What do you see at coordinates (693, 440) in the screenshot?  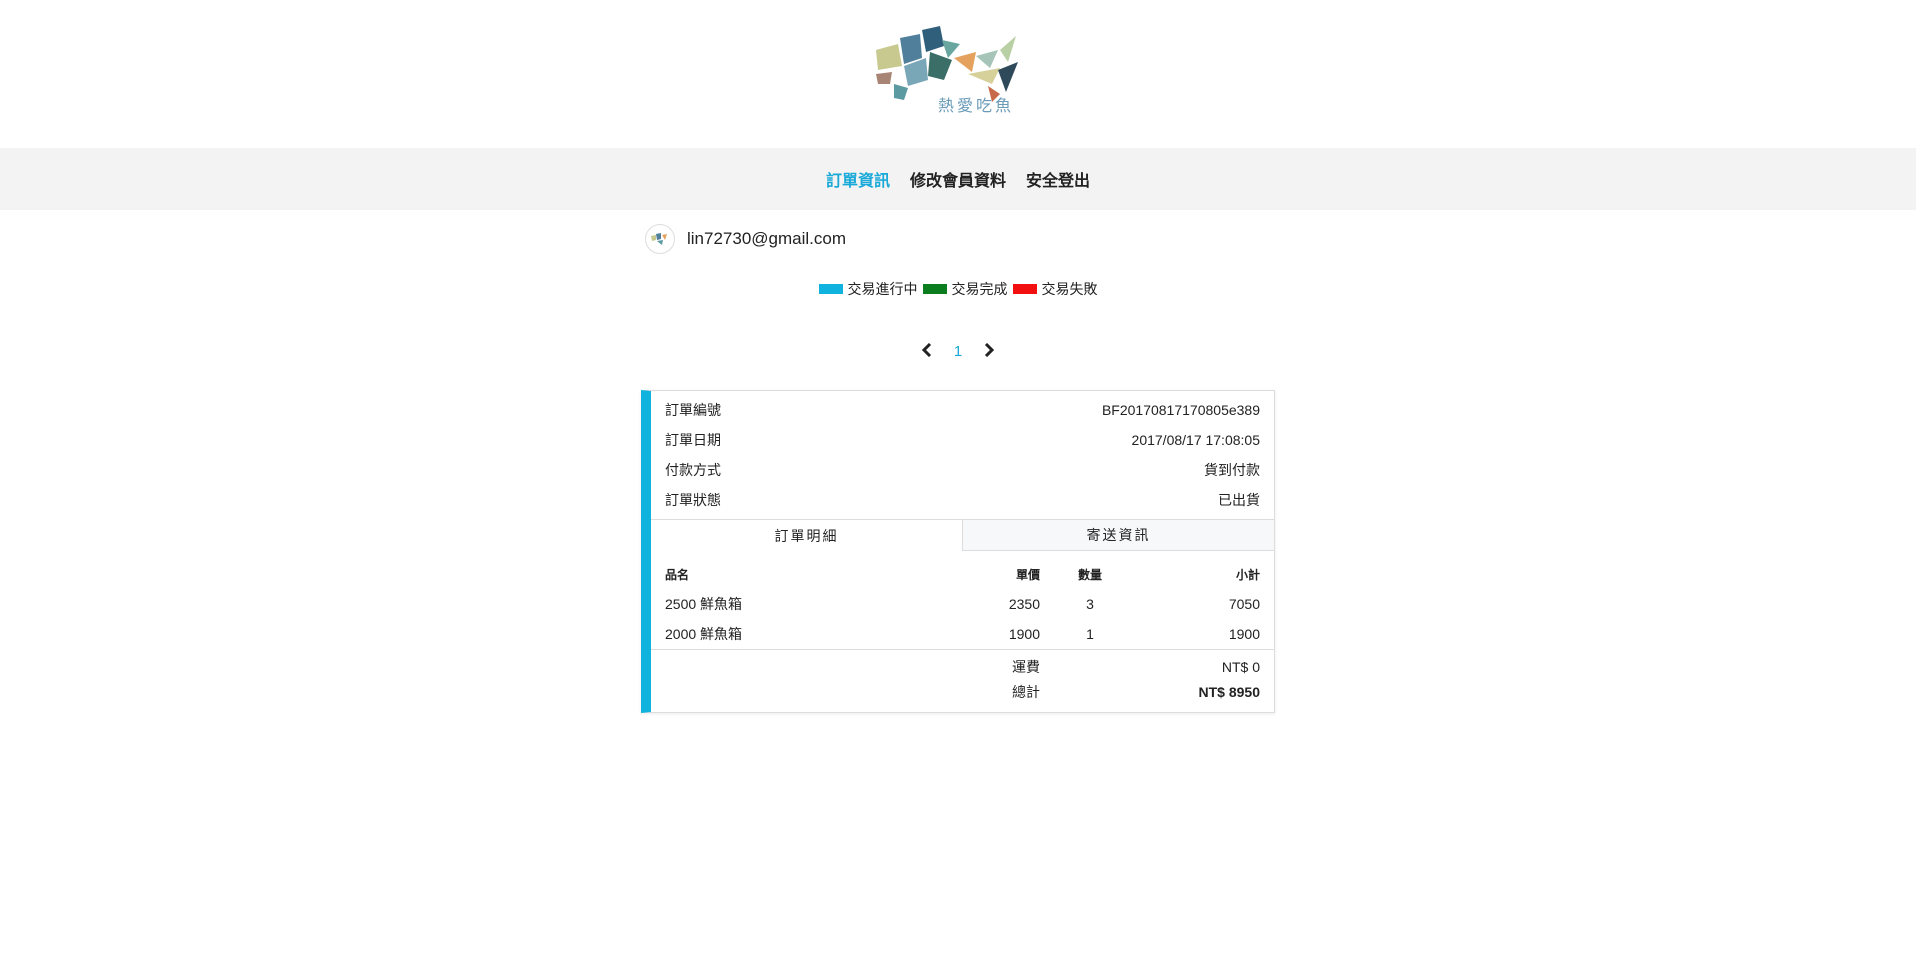 I see `order-date-label: 訂單日期` at bounding box center [693, 440].